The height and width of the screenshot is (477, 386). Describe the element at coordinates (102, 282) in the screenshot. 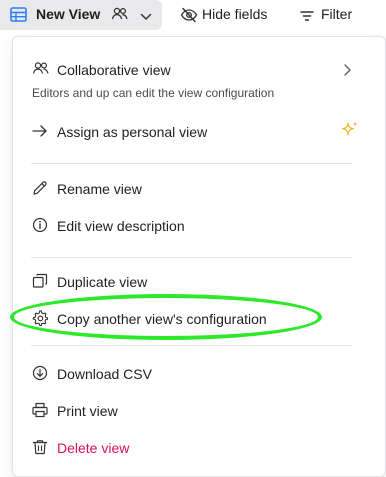

I see `duplicate-view-label: Duplicate view` at that location.